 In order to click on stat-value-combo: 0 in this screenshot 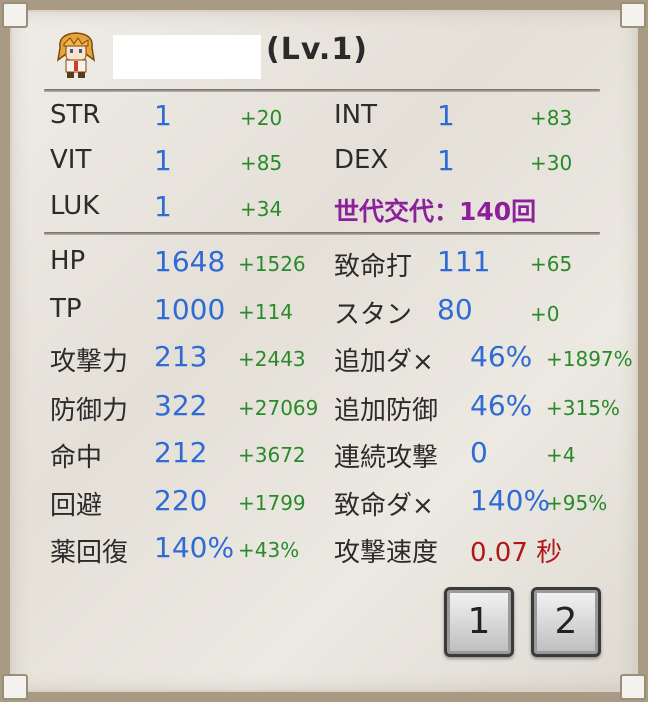, I will do `click(479, 452)`.